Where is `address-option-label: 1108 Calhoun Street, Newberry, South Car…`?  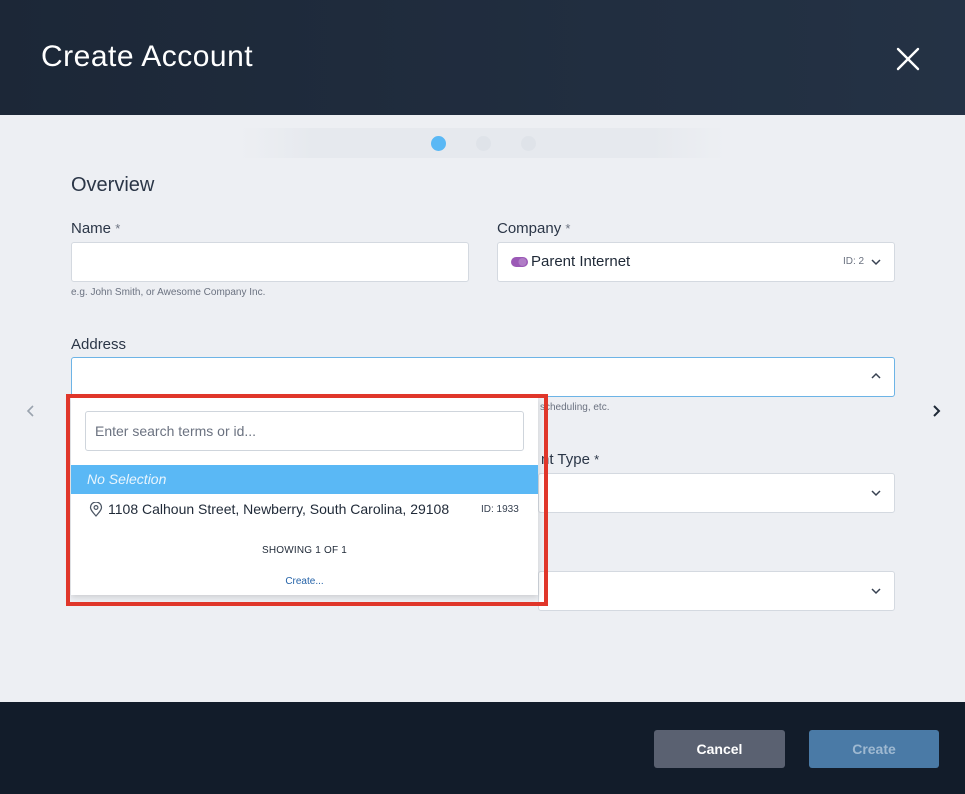 address-option-label: 1108 Calhoun Street, Newberry, South Car… is located at coordinates (278, 509).